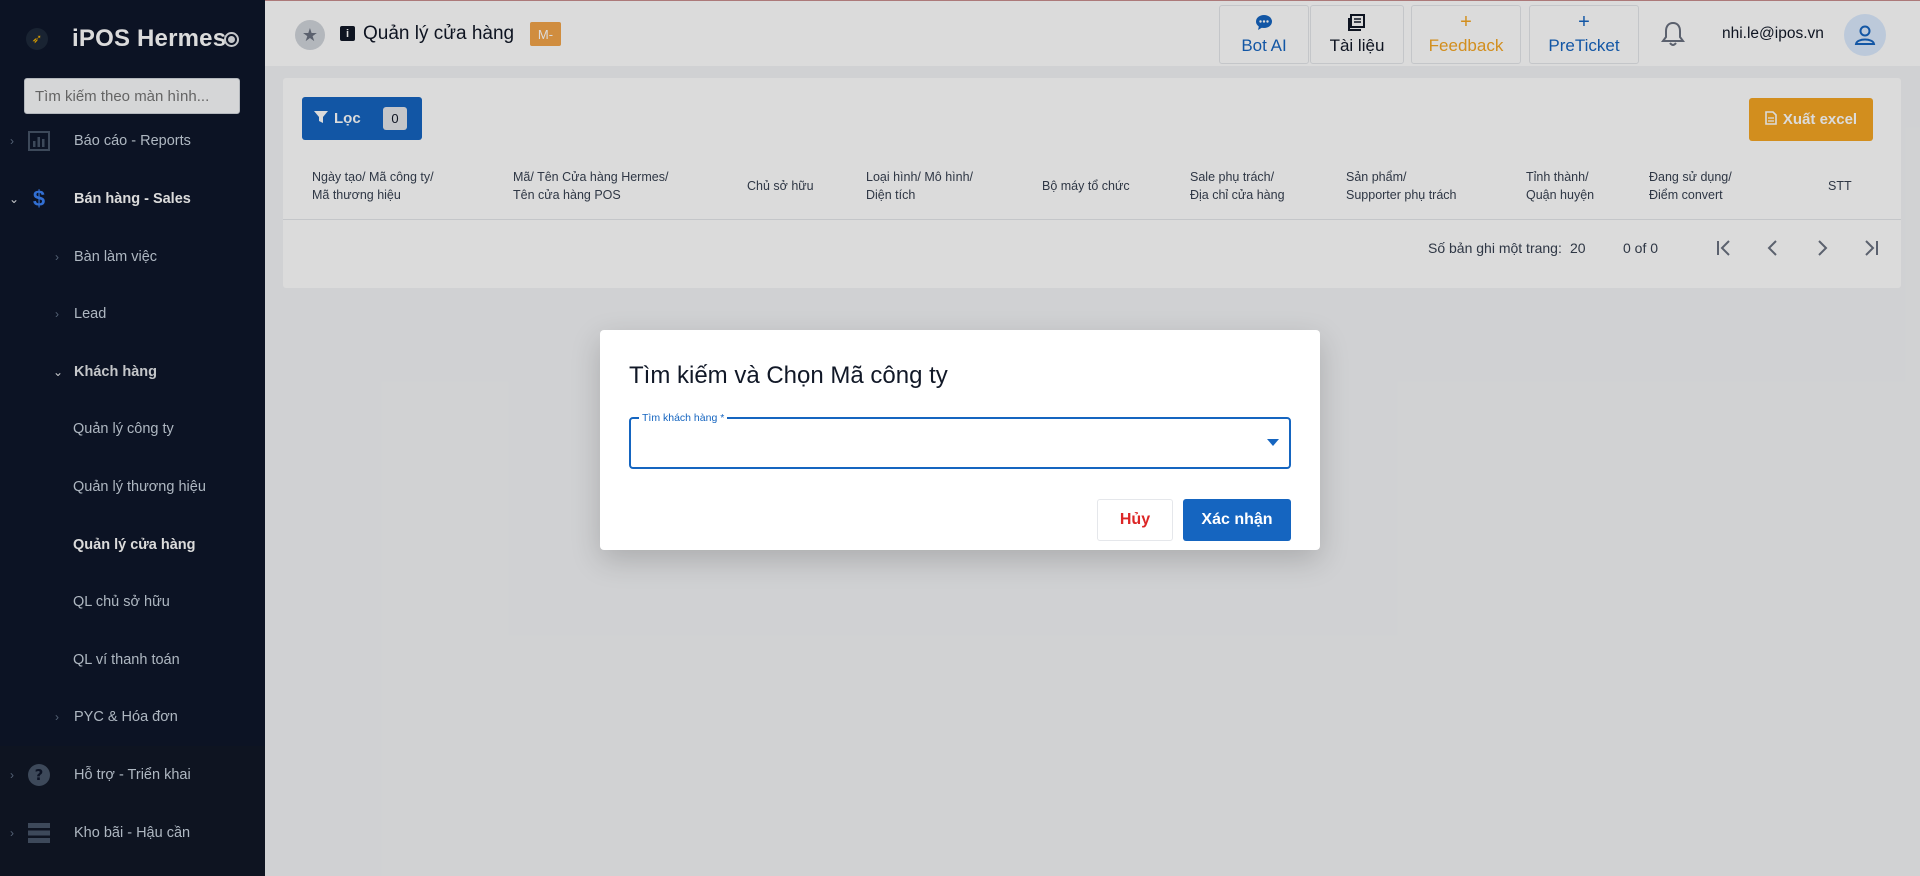  Describe the element at coordinates (788, 375) in the screenshot. I see `dialog-title: Tìm kiếm và Chọn Mã công ty` at that location.